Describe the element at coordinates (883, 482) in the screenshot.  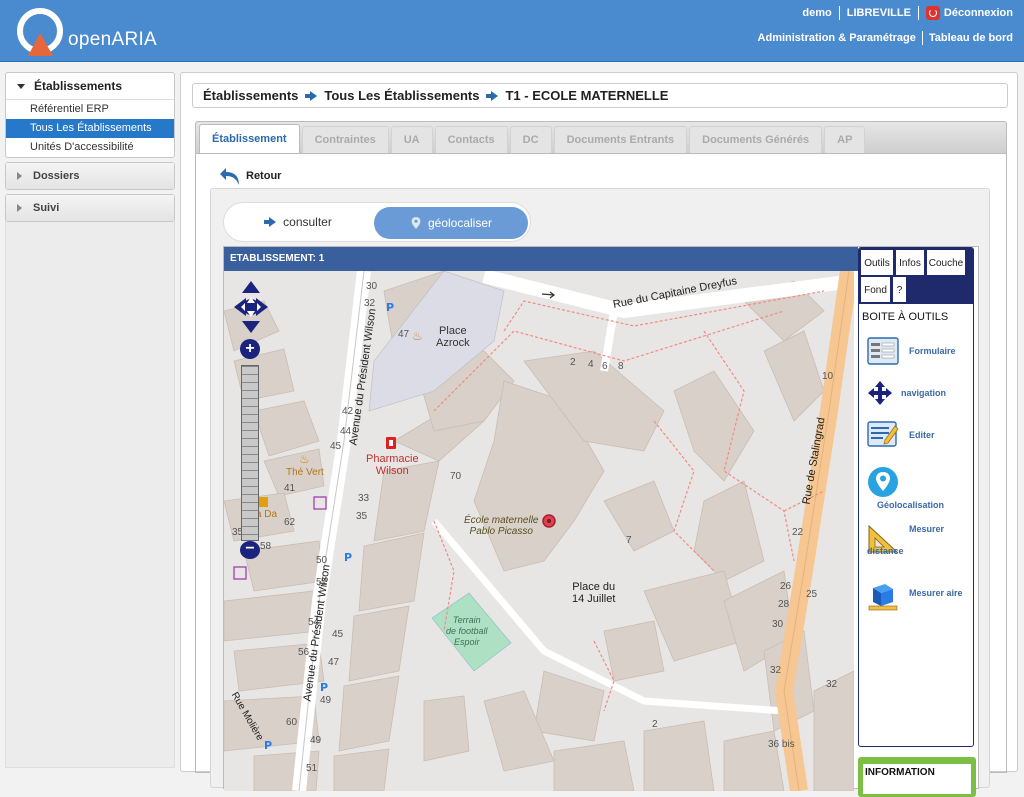
I see `geolocation-icon` at that location.